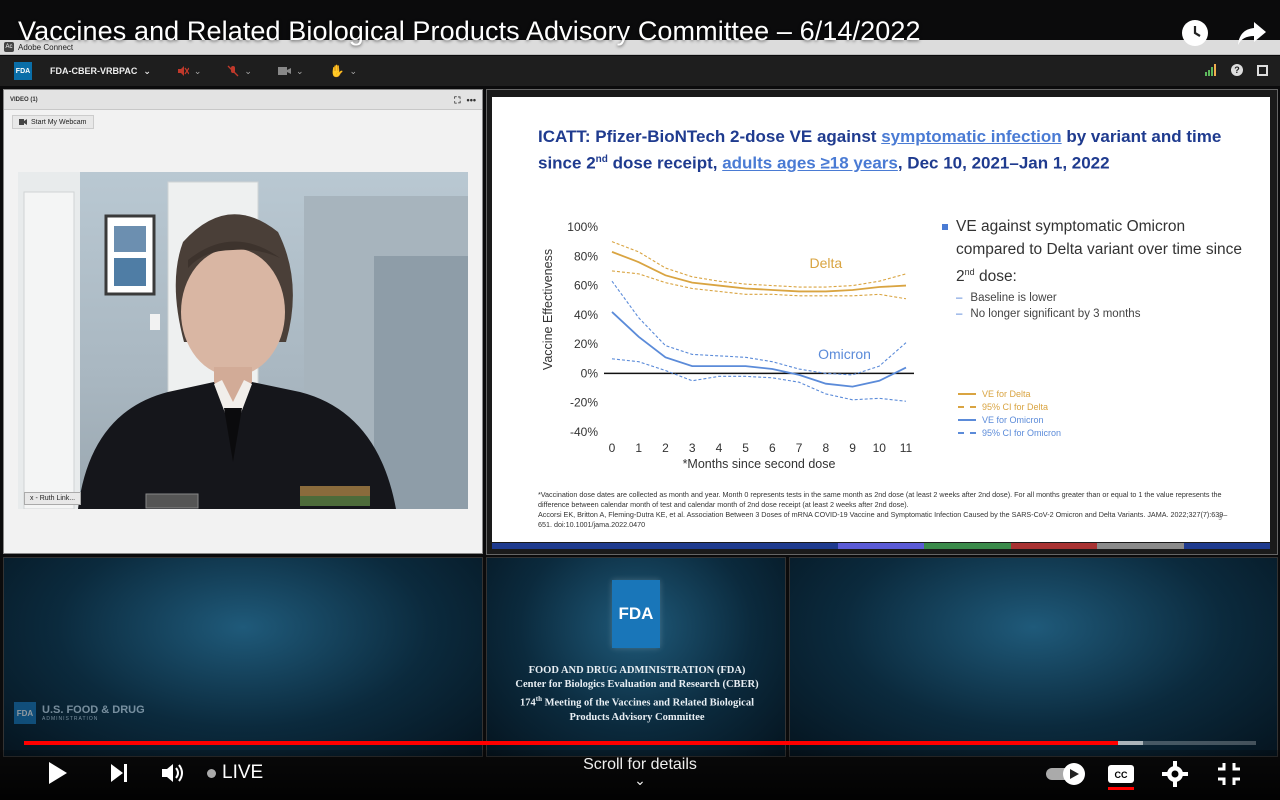  Describe the element at coordinates (571, 743) in the screenshot. I see `progress-played` at that location.